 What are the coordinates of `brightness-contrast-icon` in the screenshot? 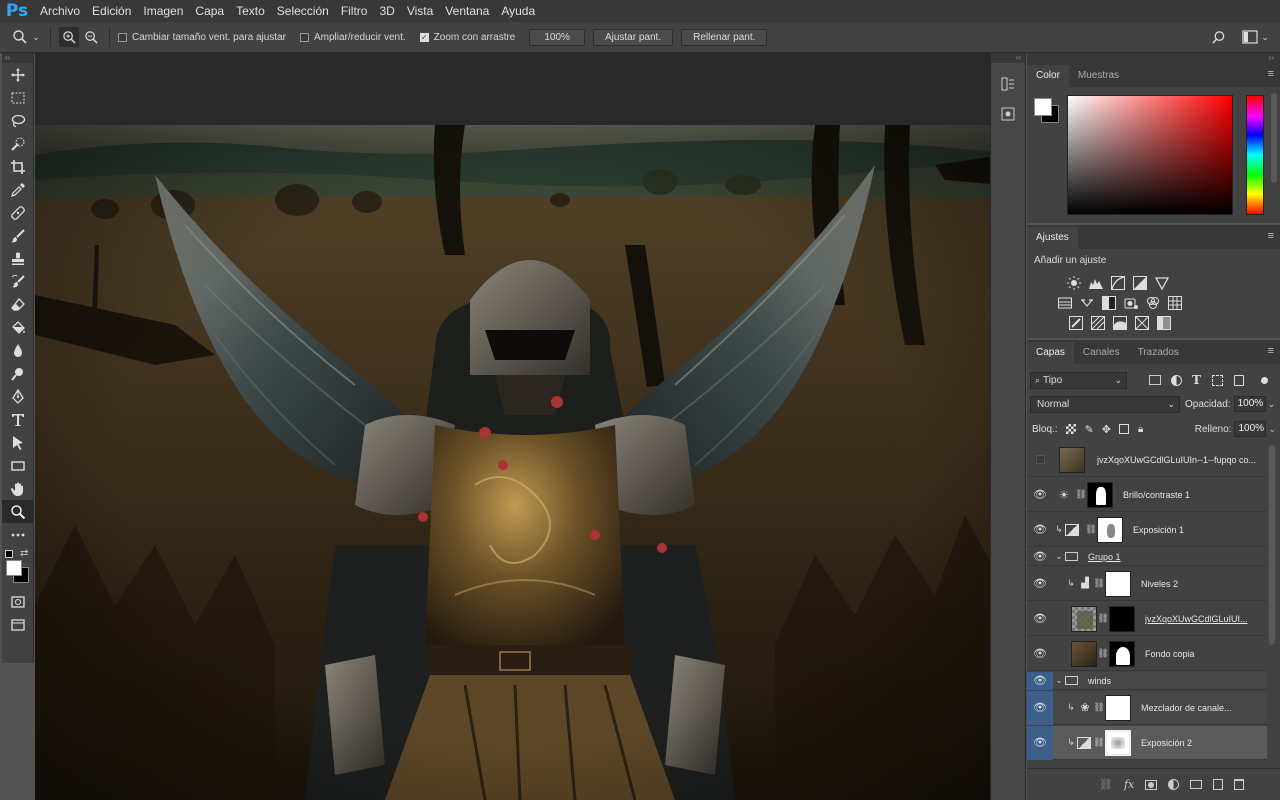 It's located at (1074, 283).